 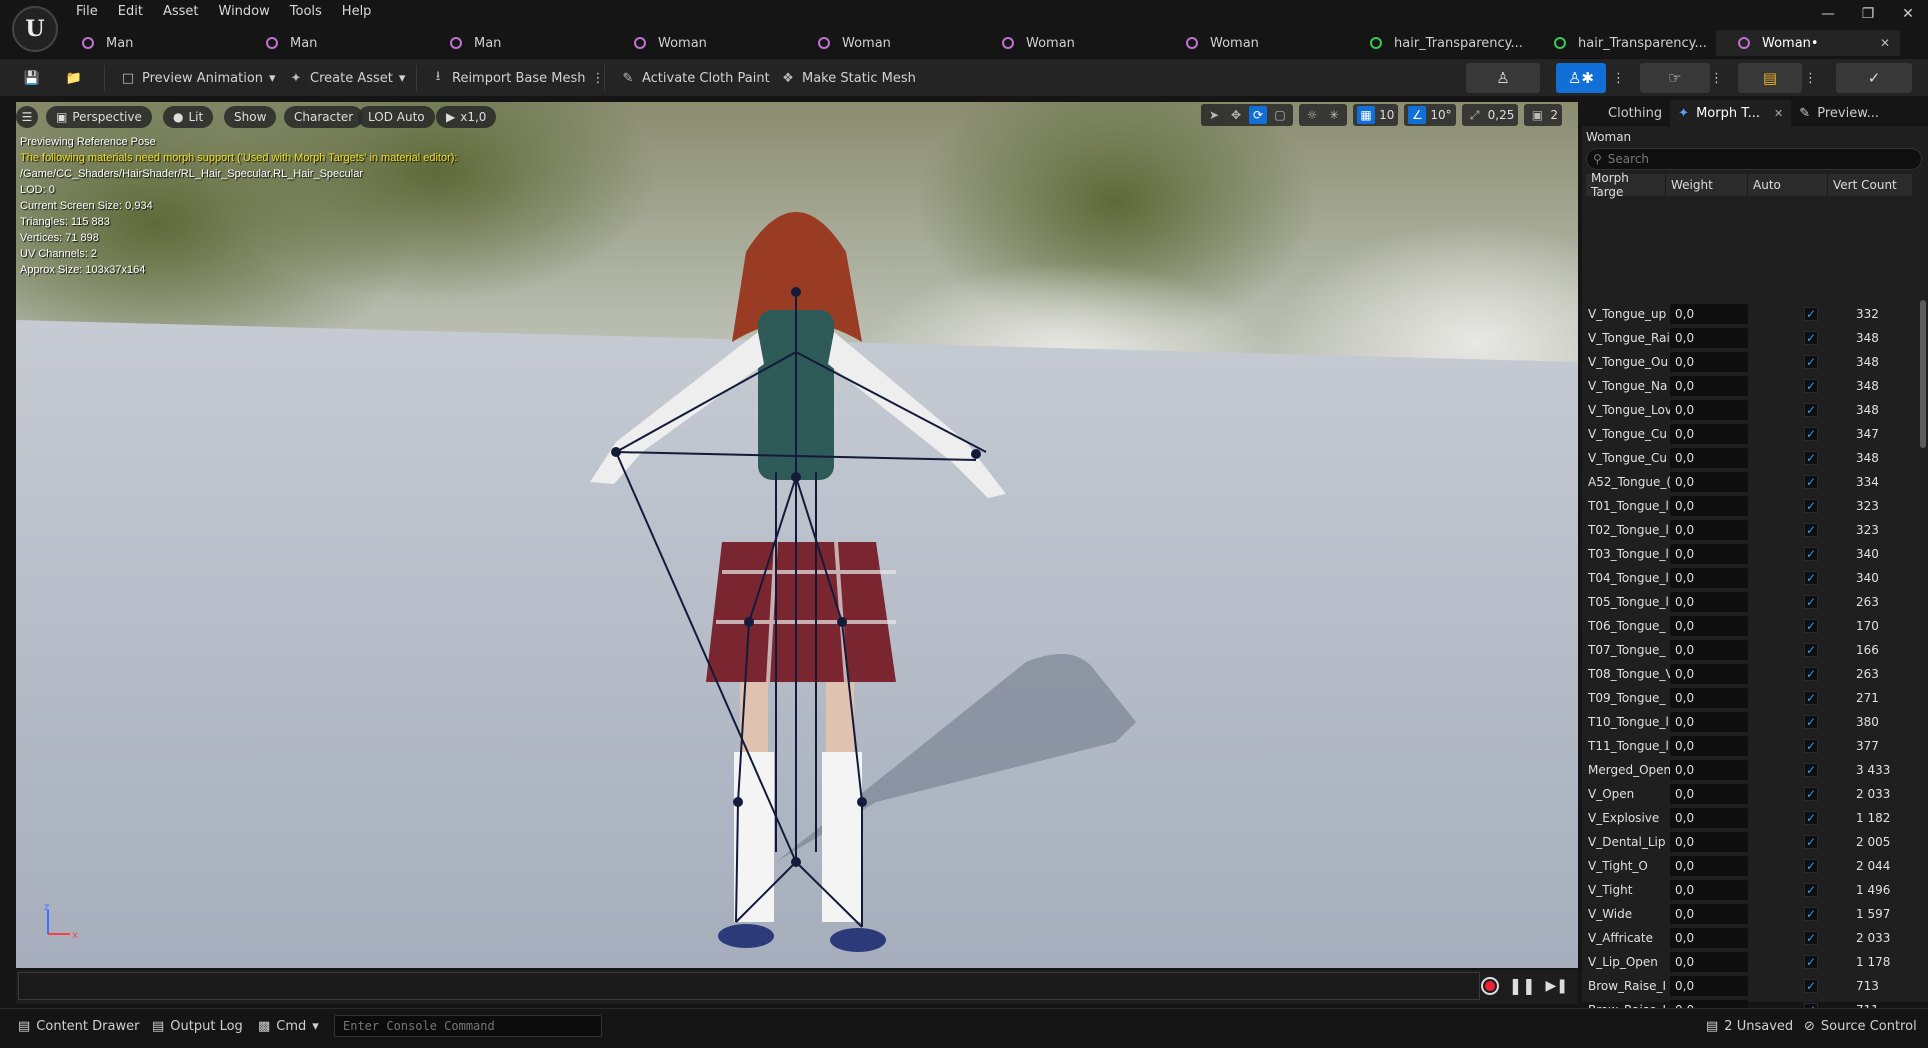 I want to click on morph-target-row: T08_Tongue_V 0,0 ✓ 263, so click(x=1751, y=674).